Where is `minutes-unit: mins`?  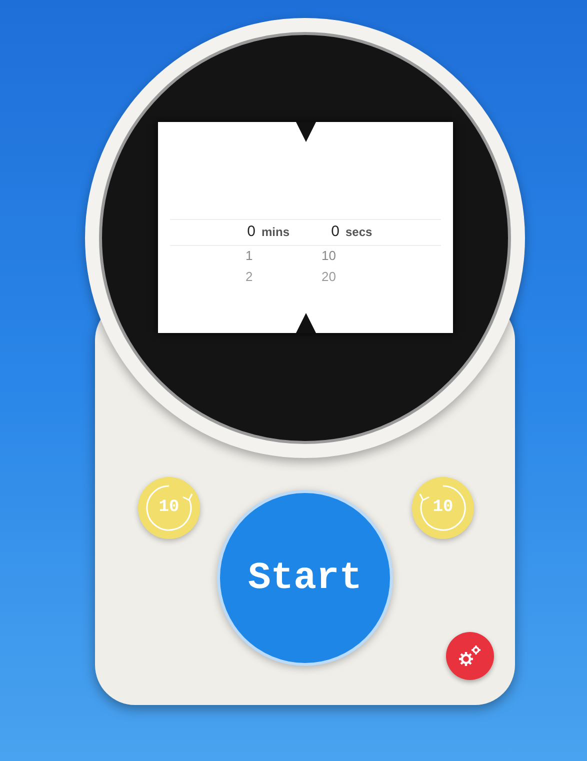 minutes-unit: mins is located at coordinates (276, 232).